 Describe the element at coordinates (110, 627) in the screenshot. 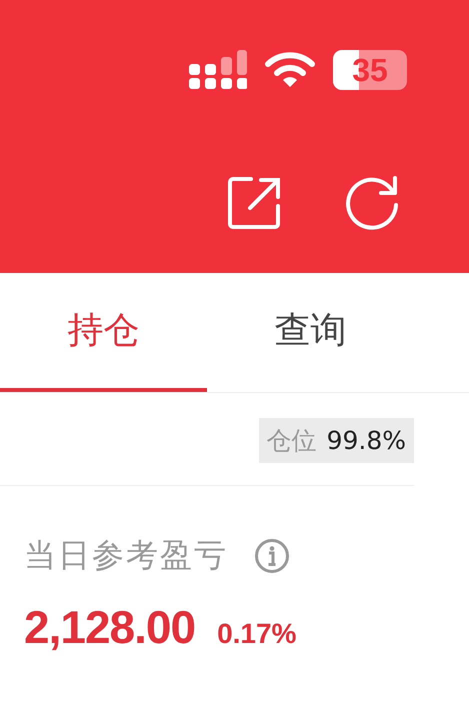

I see `pnl-amount: 2,128.00` at that location.